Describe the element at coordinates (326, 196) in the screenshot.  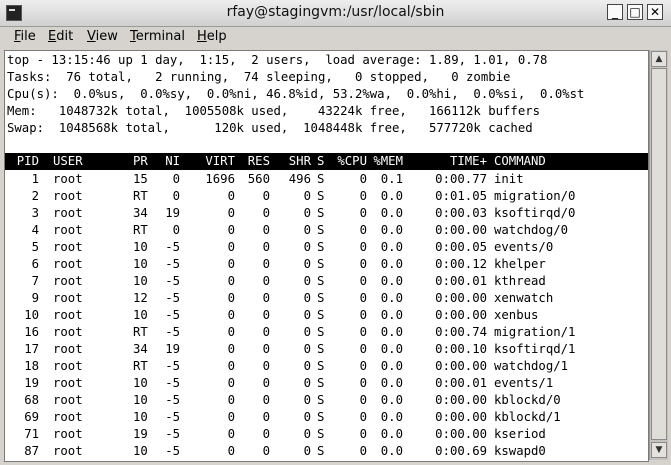
I see `table-row: 2 root RT 0 0 0 0 S 0 0.0 0:01.05 migration/0` at that location.